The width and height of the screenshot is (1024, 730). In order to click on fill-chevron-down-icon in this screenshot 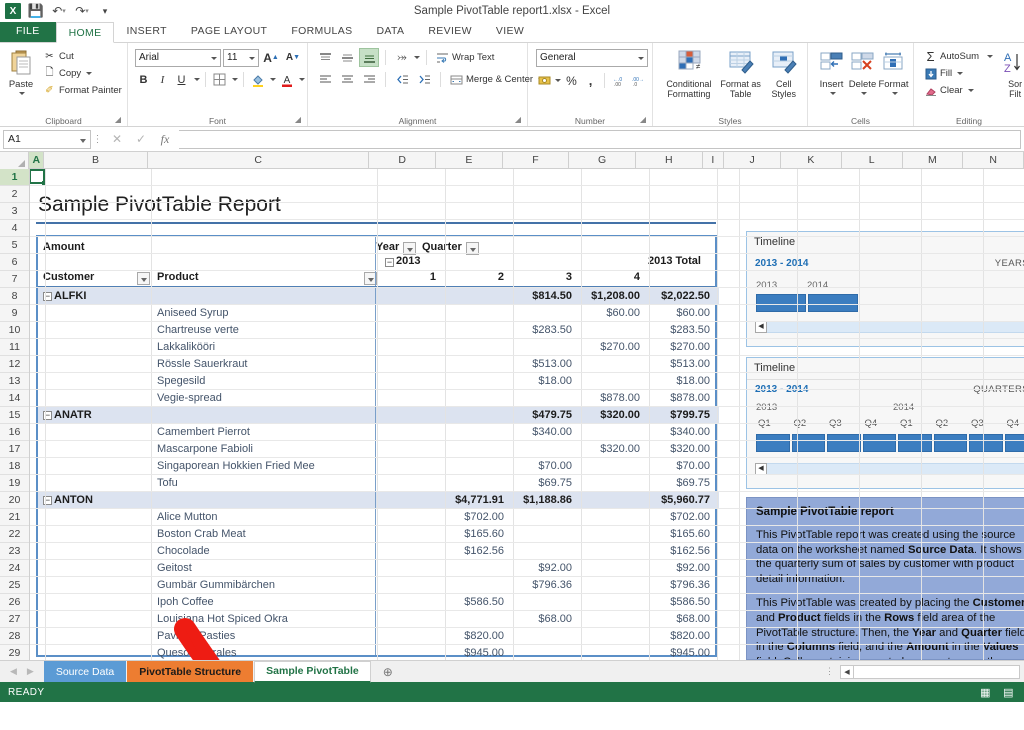, I will do `click(960, 73)`.